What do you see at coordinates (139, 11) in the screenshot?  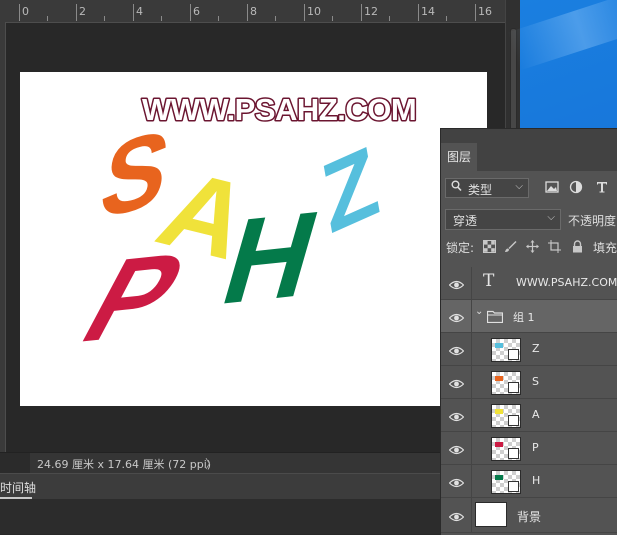 I see `ruler-label: 4` at bounding box center [139, 11].